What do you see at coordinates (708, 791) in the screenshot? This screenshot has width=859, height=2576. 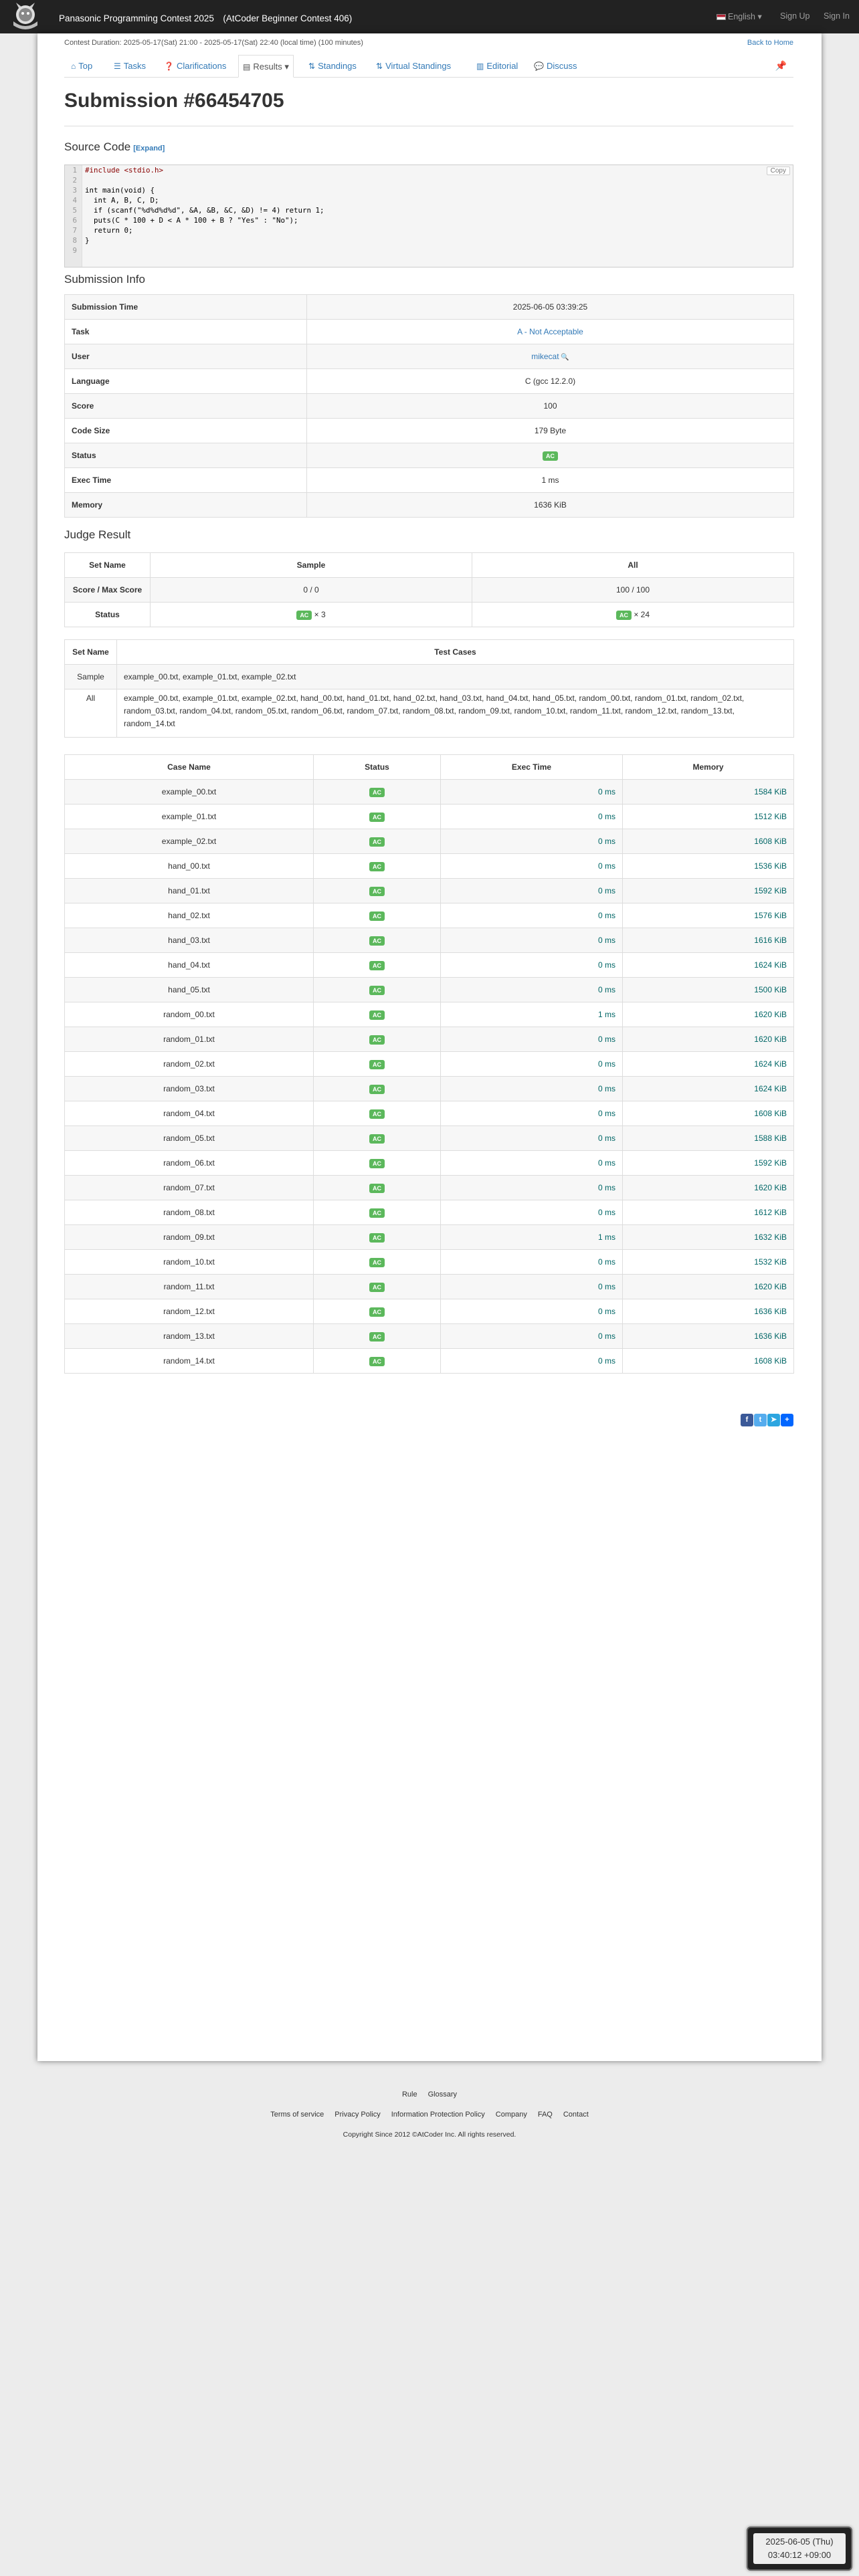 I see `case-memory: 1584 KiB` at bounding box center [708, 791].